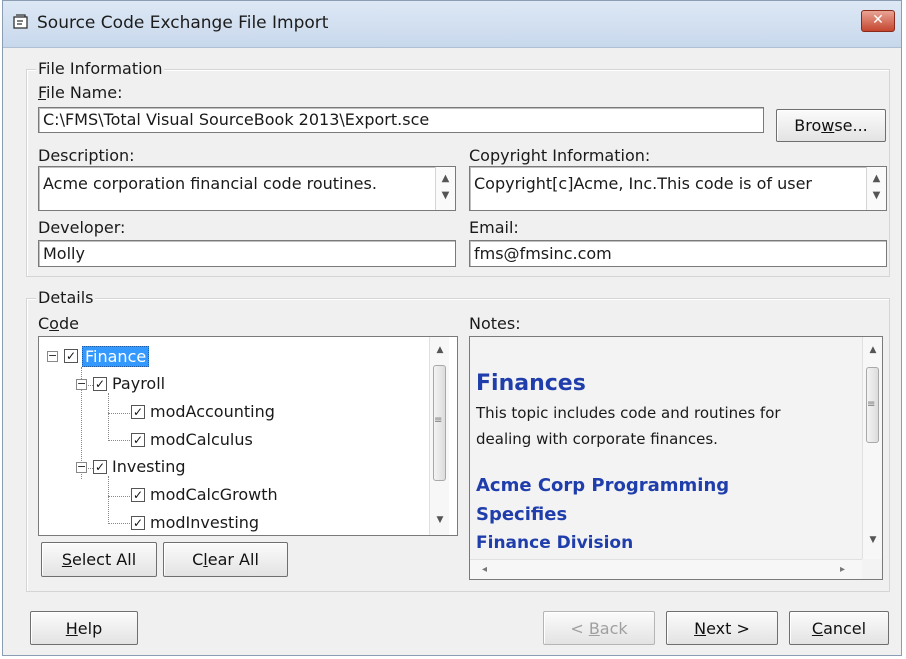 This screenshot has height=659, width=906. Describe the element at coordinates (212, 411) in the screenshot. I see `tree-item-modaccounting: modAccounting` at that location.